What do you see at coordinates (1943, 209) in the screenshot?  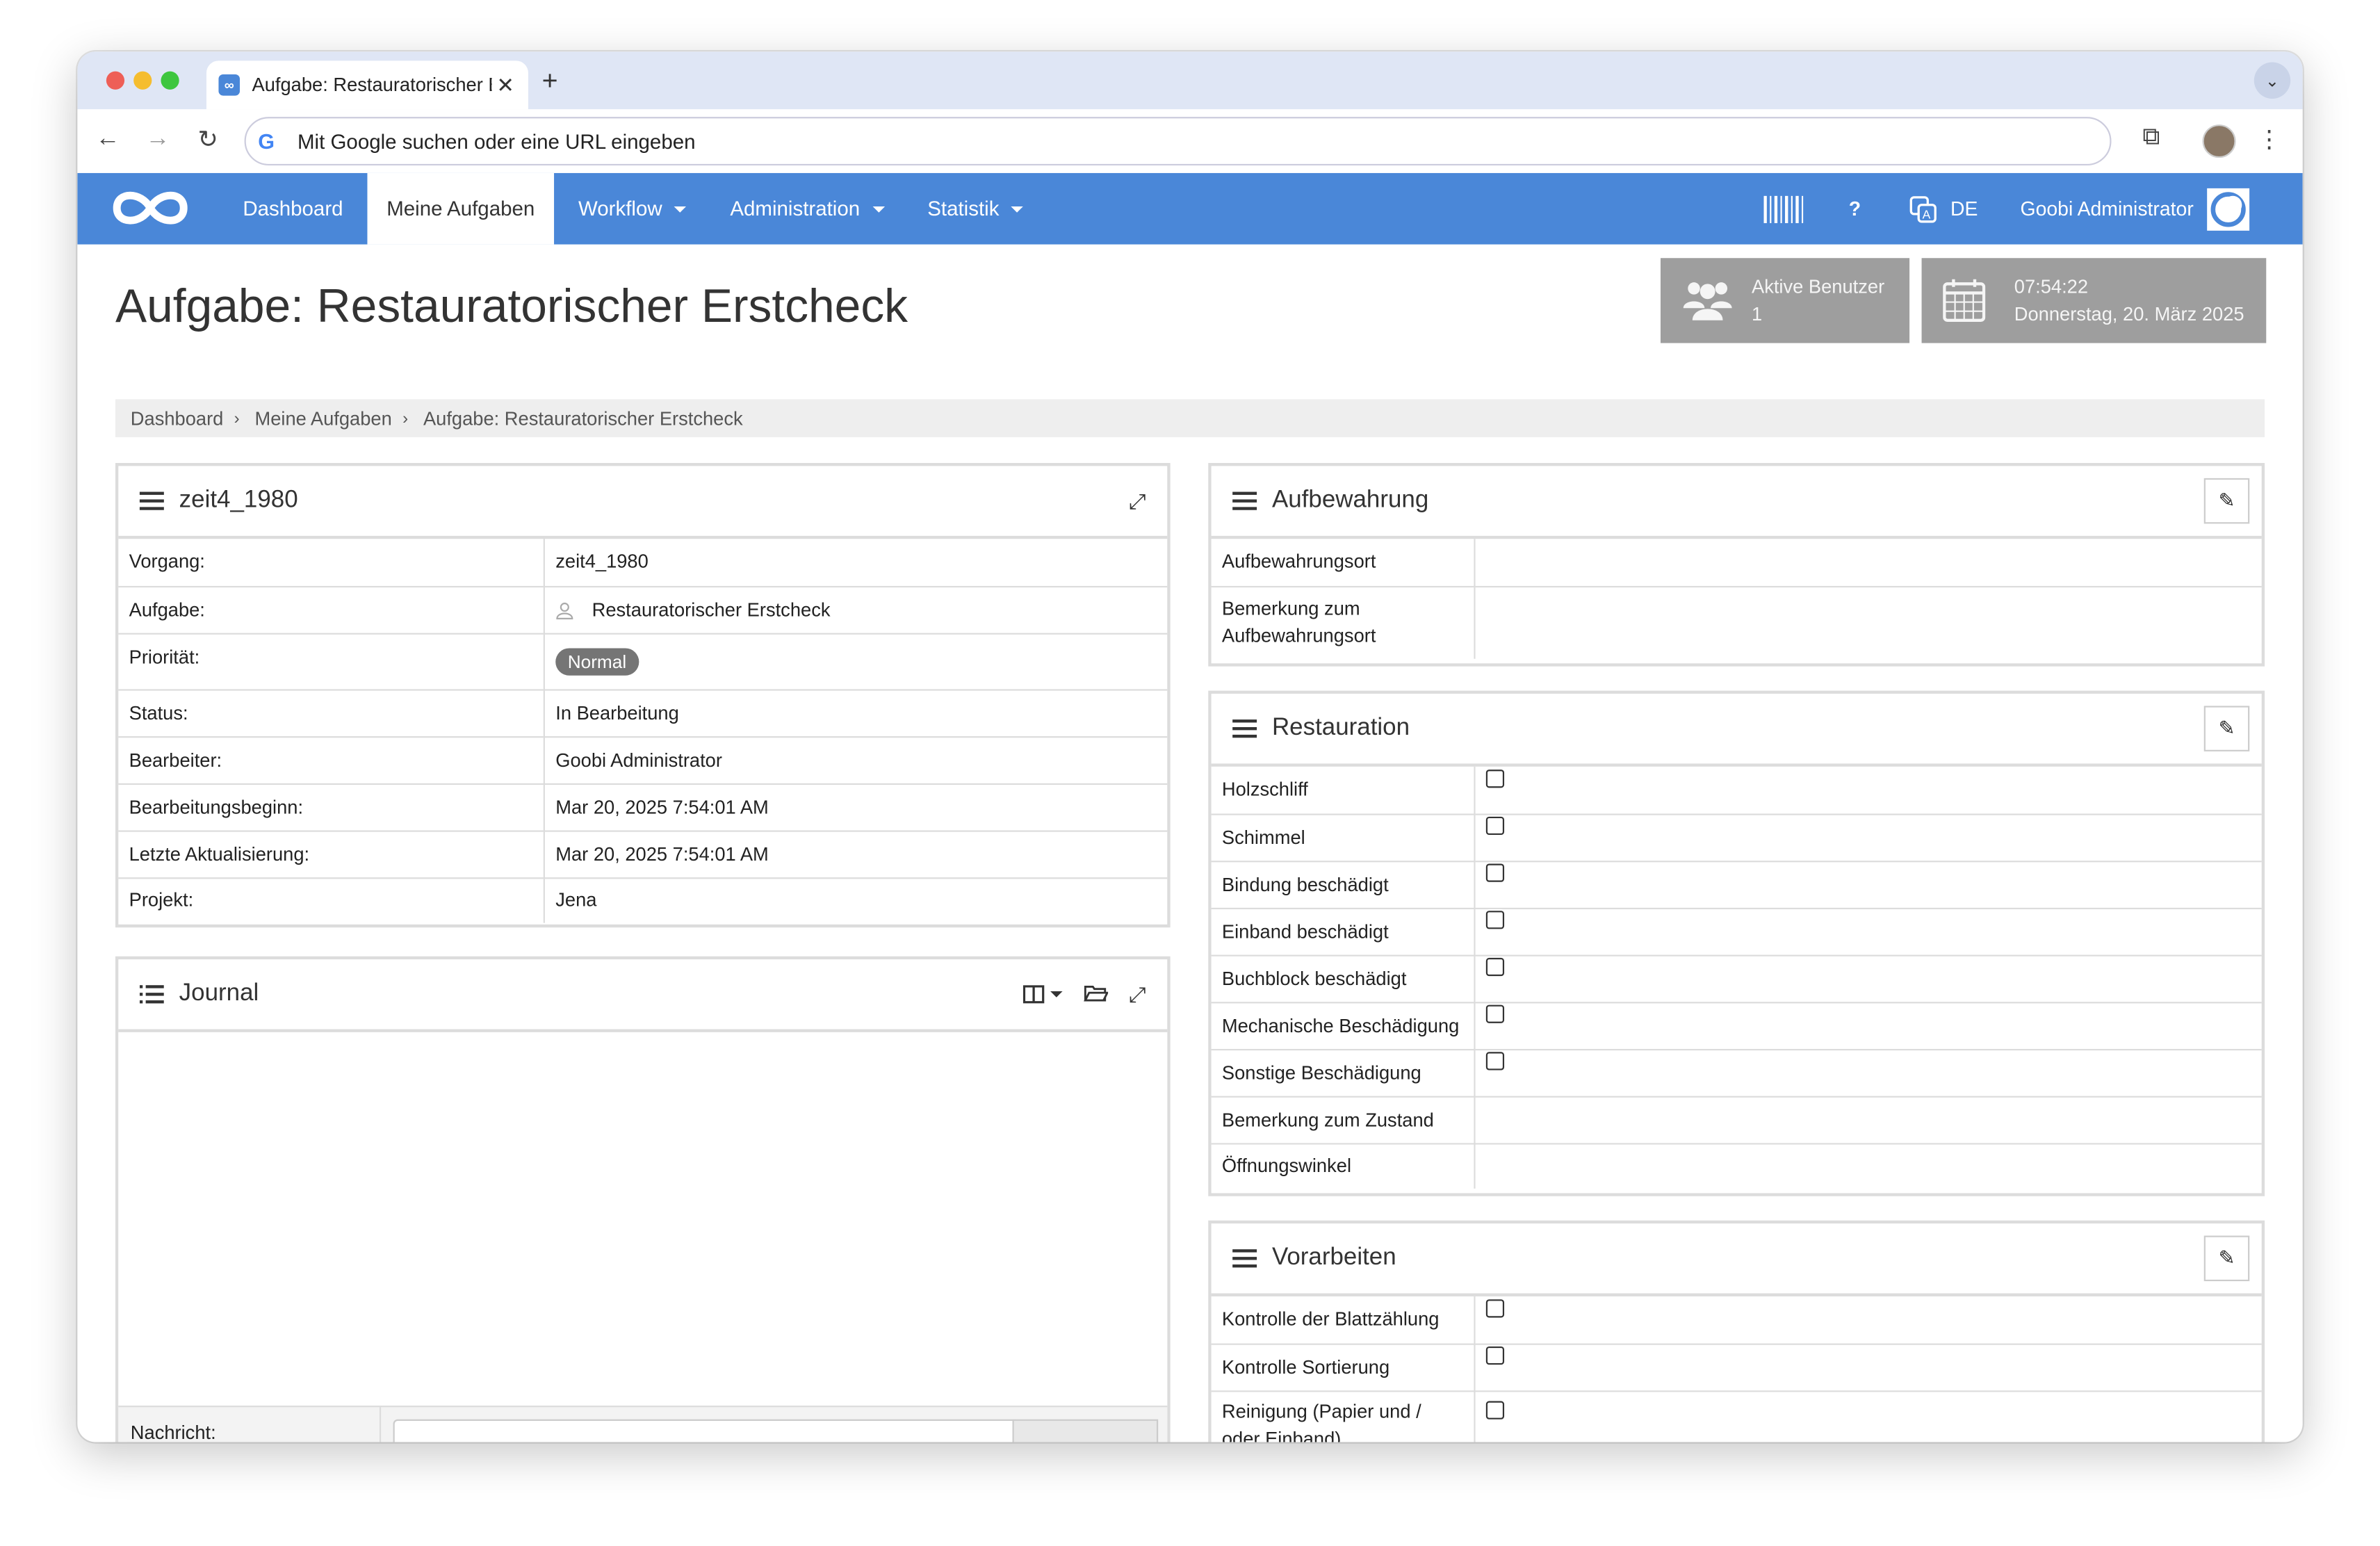 I see `language-switcher: A DE` at bounding box center [1943, 209].